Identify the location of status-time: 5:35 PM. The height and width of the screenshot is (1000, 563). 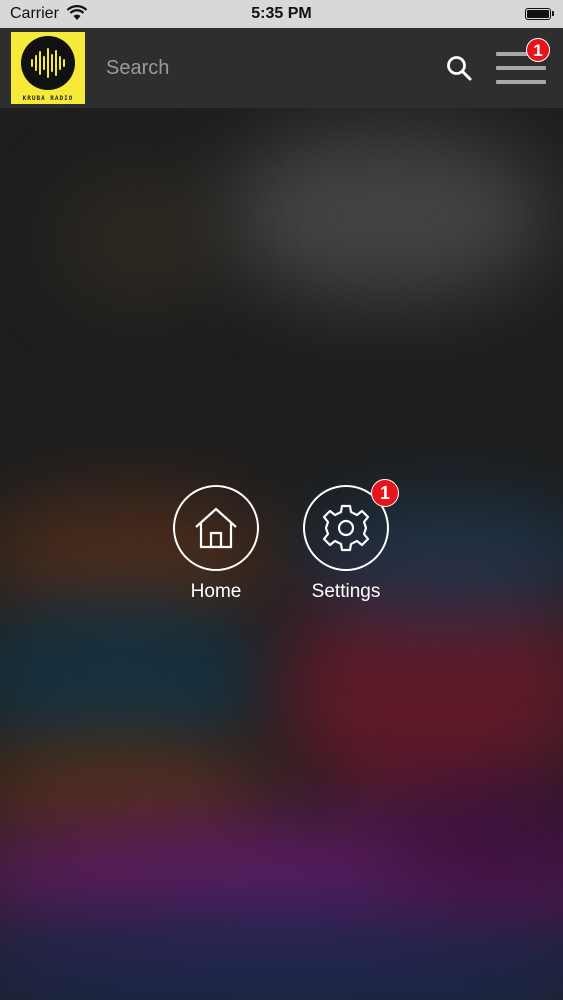
(281, 13).